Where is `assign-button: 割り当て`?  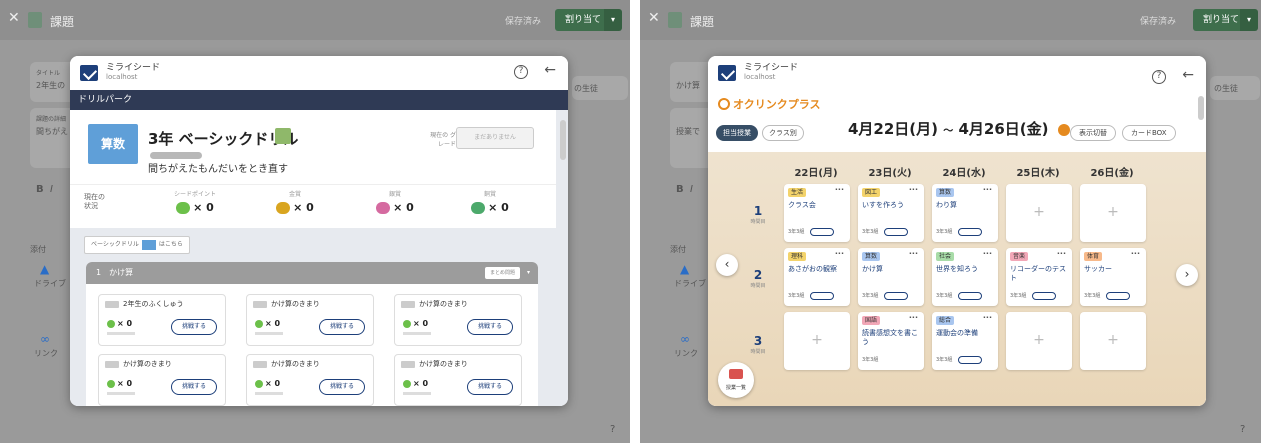
assign-button: 割り当て is located at coordinates (583, 20).